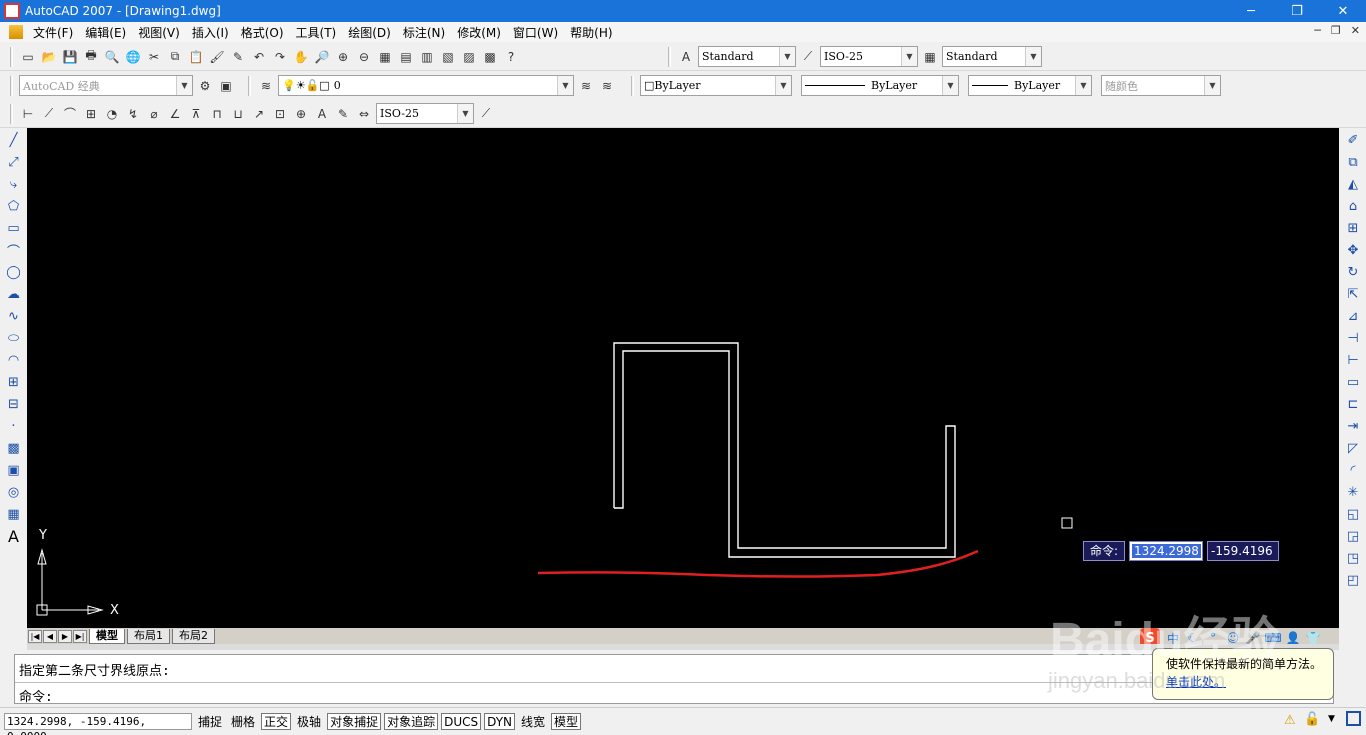 The width and height of the screenshot is (1366, 735). Describe the element at coordinates (70, 114) in the screenshot. I see `arc-length-icon: ⌒` at that location.